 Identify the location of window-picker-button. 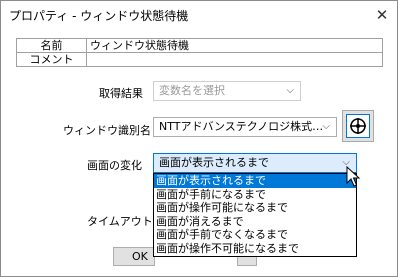
(358, 126).